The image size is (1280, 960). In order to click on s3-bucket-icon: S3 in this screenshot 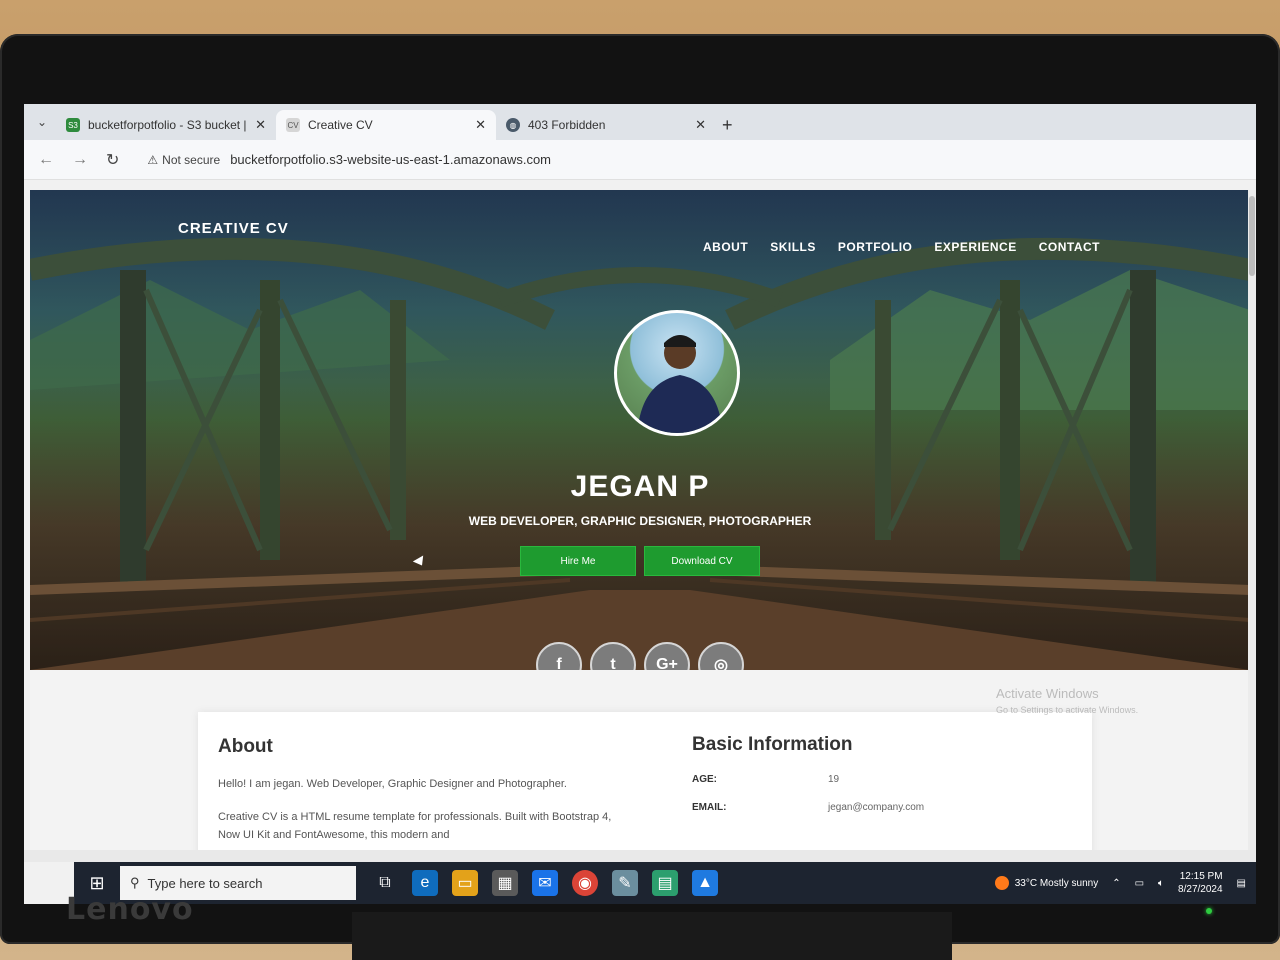, I will do `click(73, 125)`.